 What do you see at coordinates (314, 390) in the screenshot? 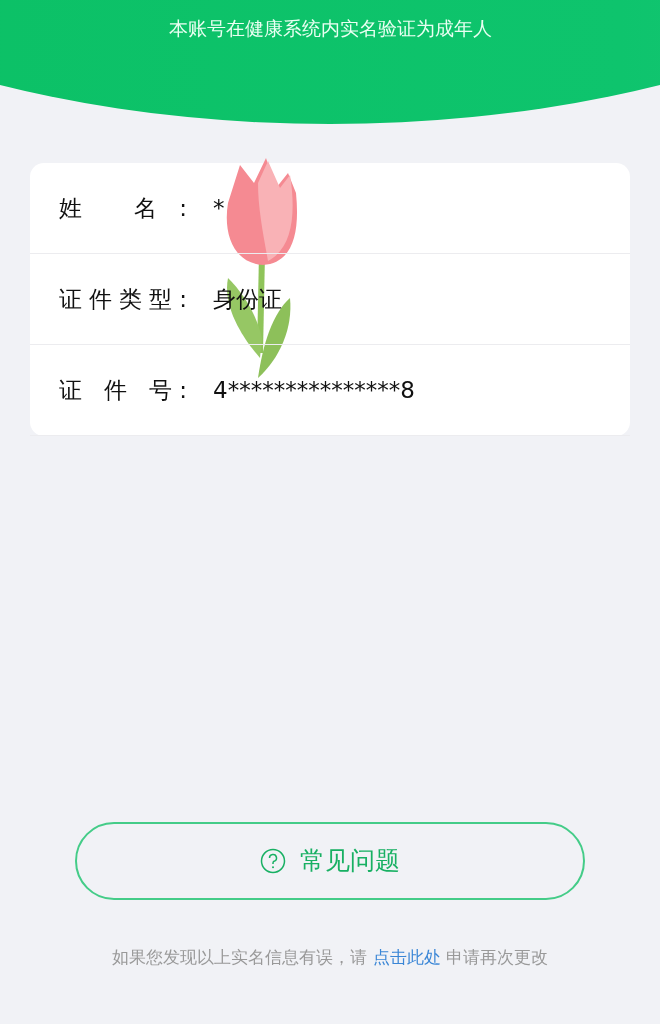
I see `field-value: 4***************8` at bounding box center [314, 390].